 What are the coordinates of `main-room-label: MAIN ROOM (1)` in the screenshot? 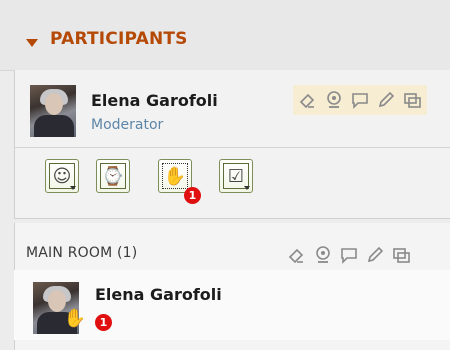 It's located at (82, 253).